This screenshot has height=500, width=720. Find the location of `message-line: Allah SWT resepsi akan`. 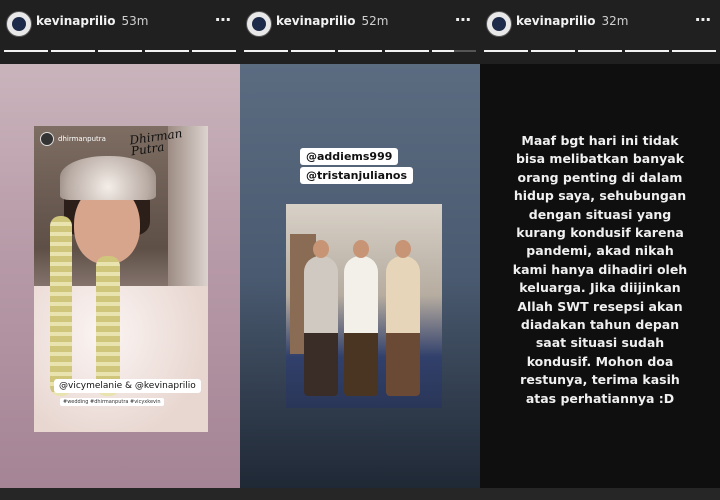

message-line: Allah SWT resepsi akan is located at coordinates (600, 306).